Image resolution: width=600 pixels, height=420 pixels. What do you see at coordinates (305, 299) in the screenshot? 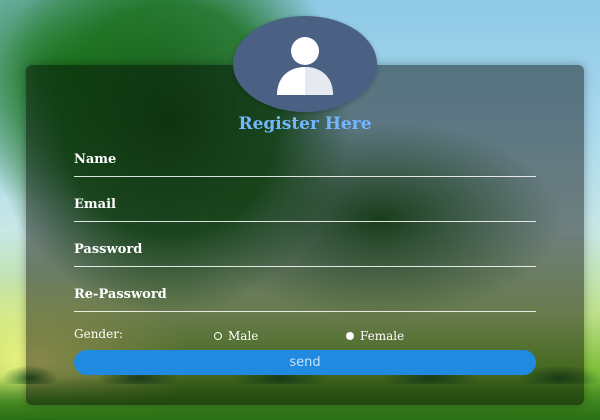
I see `re-password-field: Re-Password` at bounding box center [305, 299].